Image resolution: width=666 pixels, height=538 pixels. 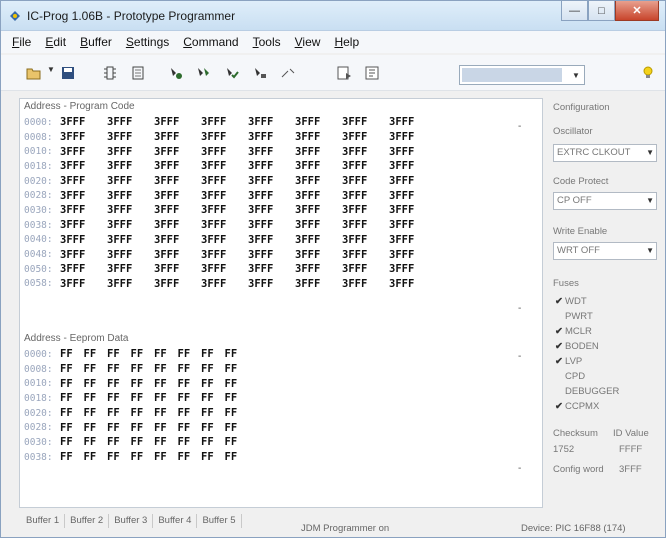 I want to click on maximize-button: □, so click(x=601, y=11).